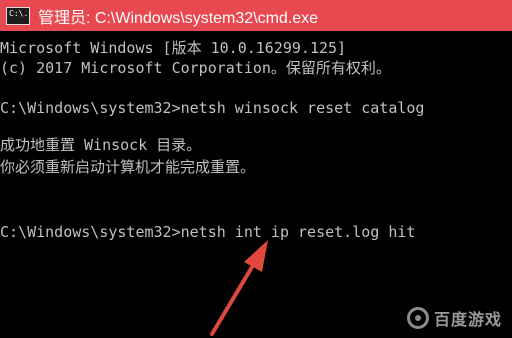 This screenshot has width=512, height=338. I want to click on baidu-games-logo-icon, so click(417, 318).